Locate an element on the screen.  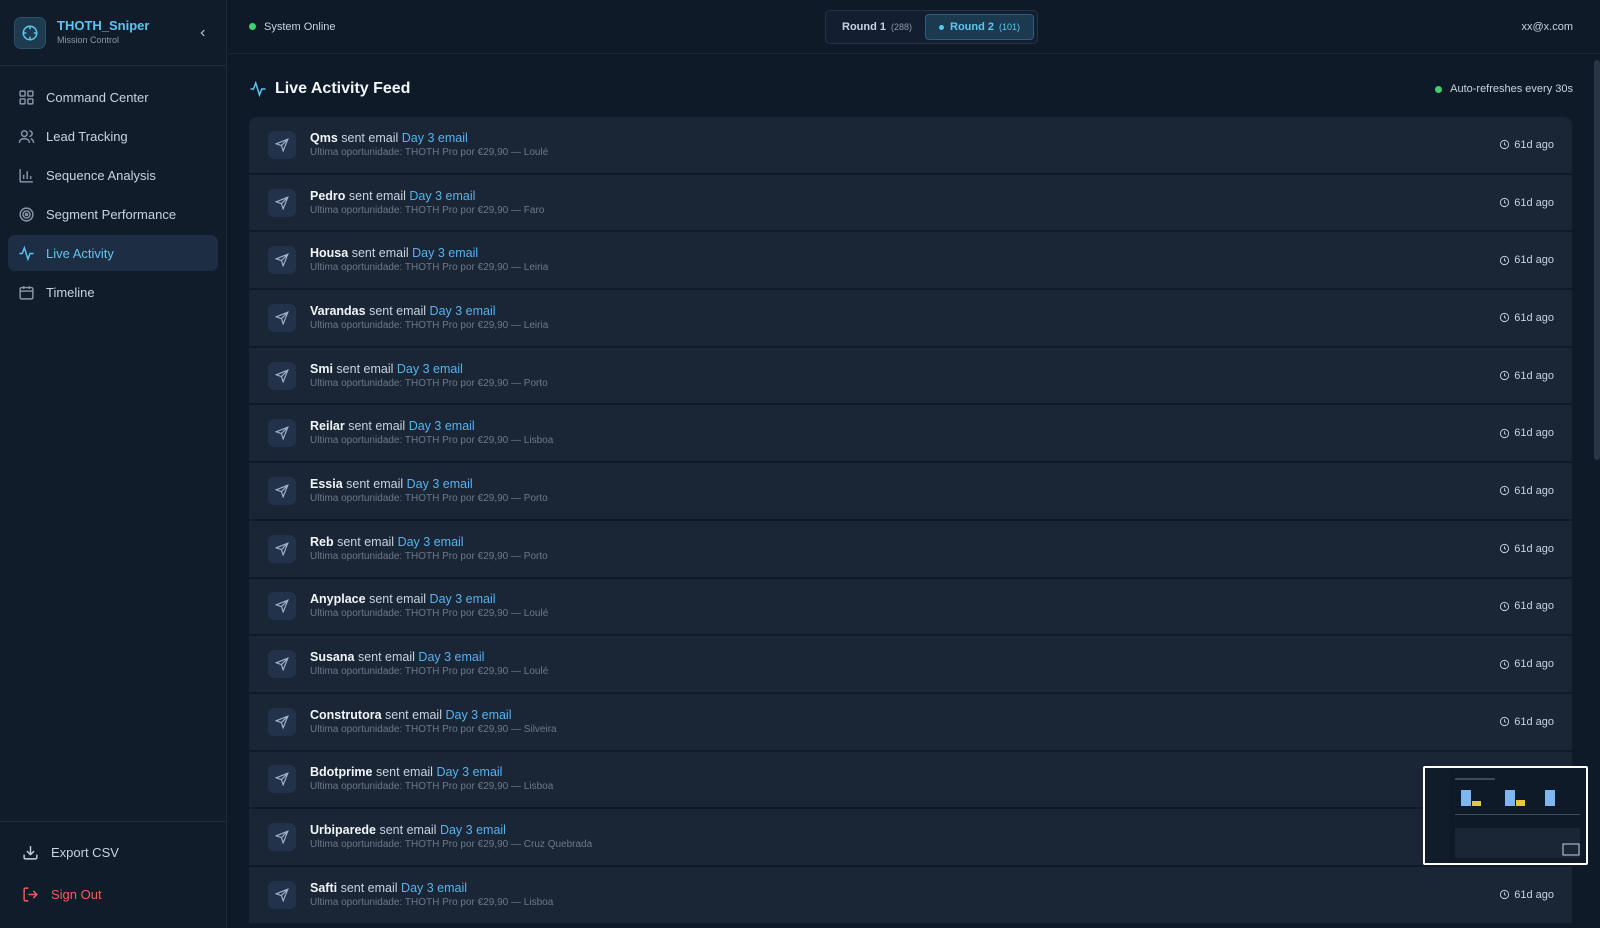
sign-out-button: Sign Out is located at coordinates (113, 894).